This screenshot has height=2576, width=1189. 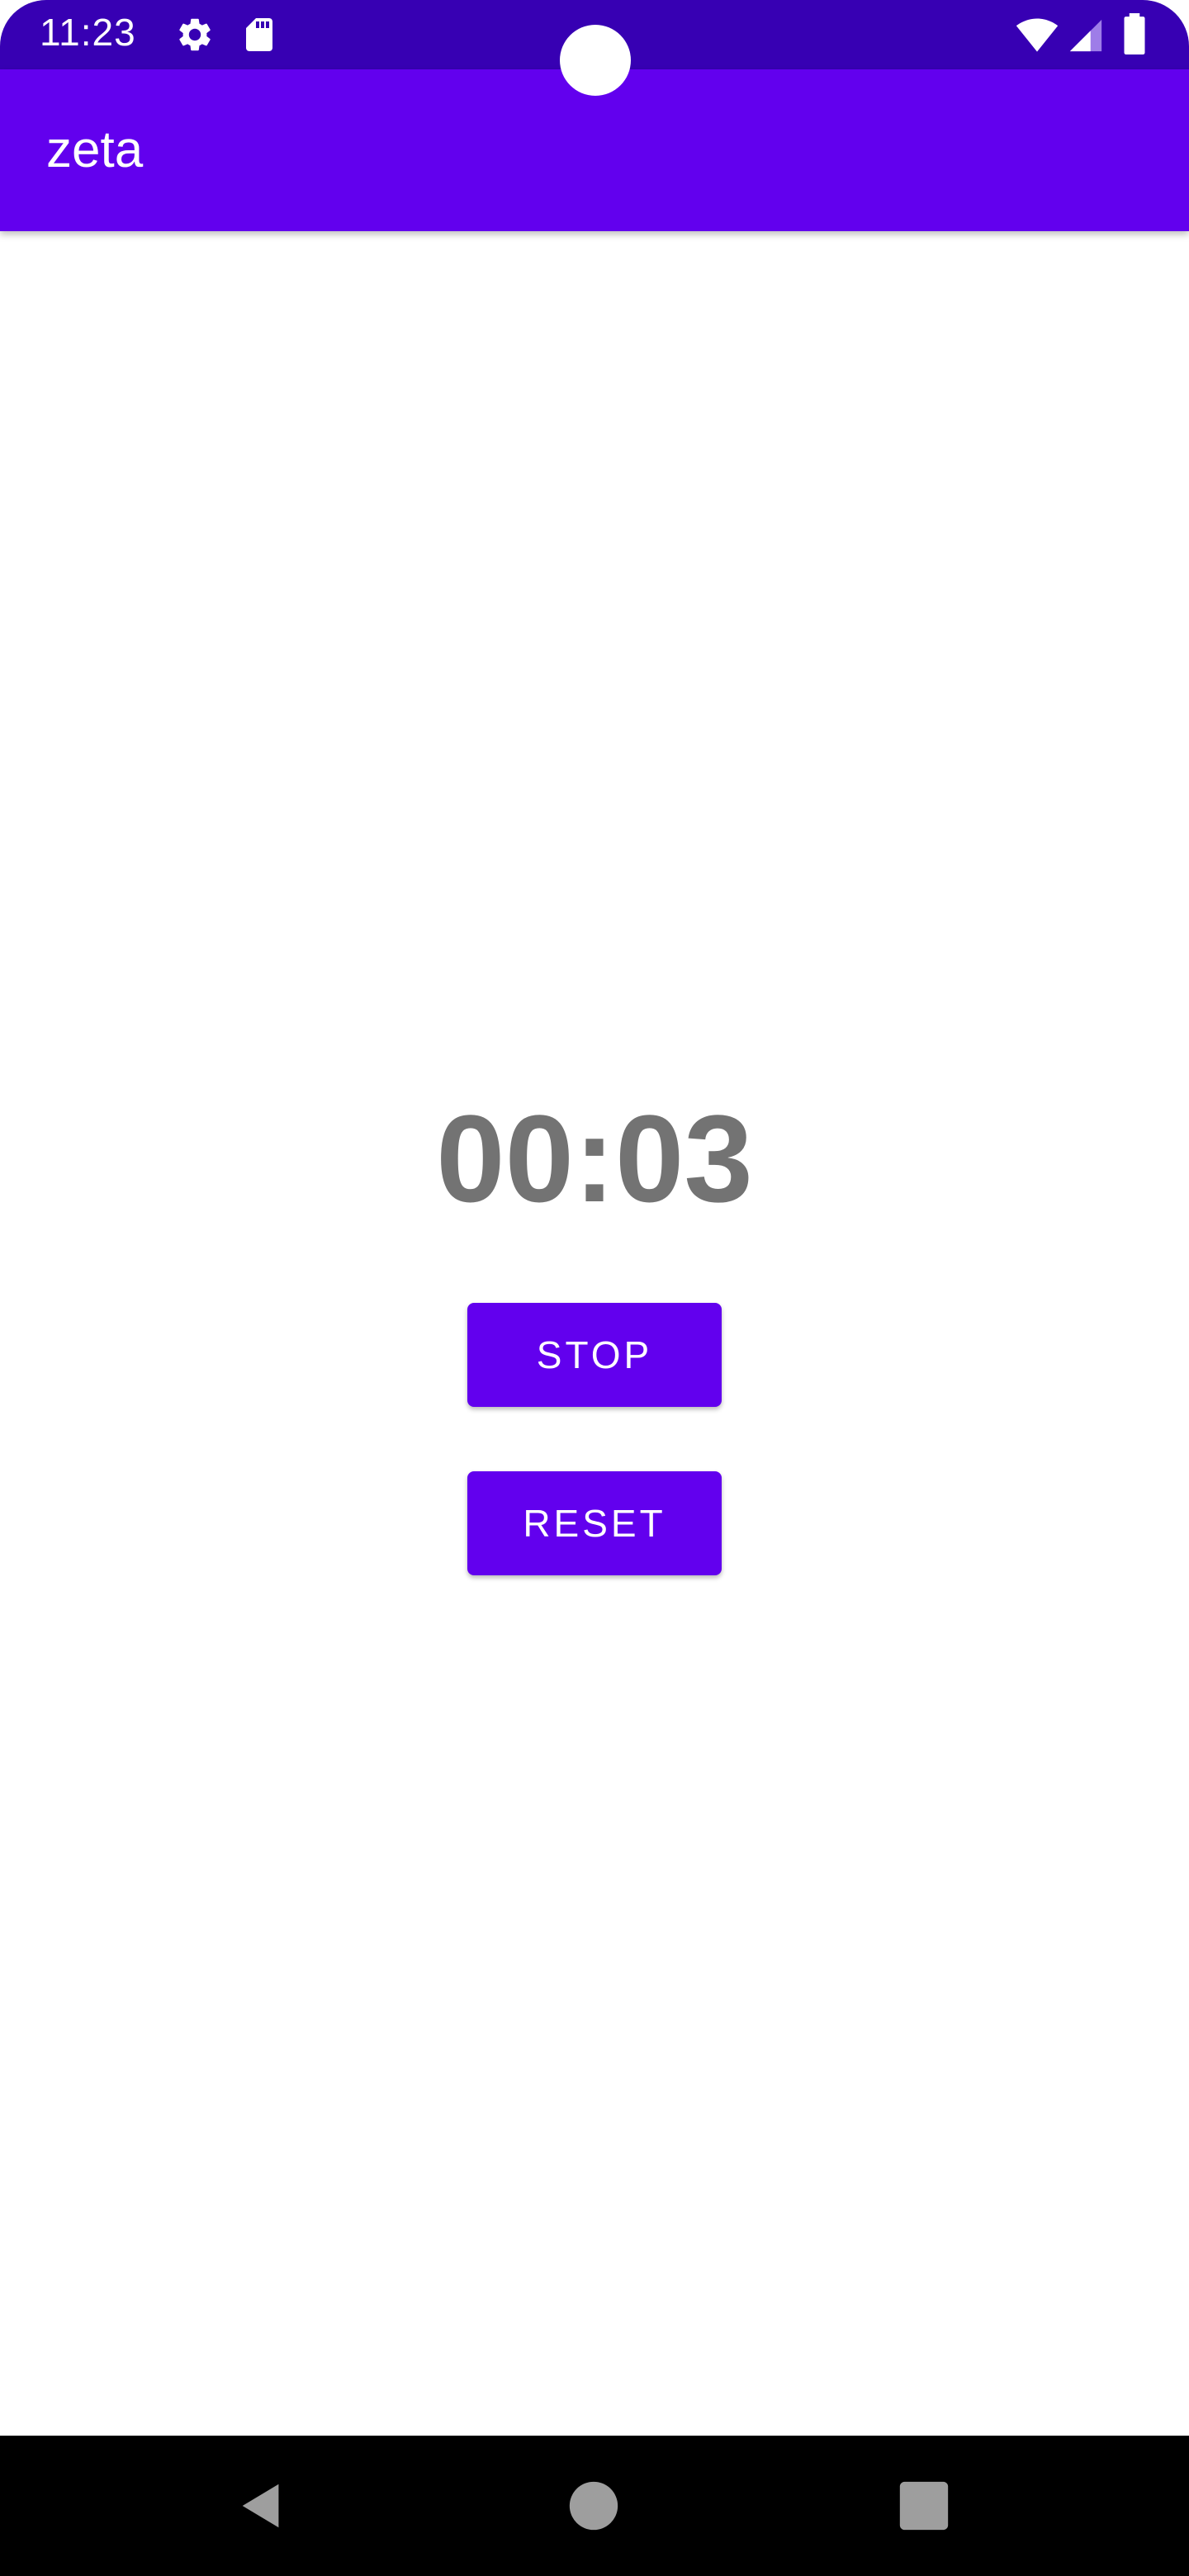 I want to click on wifi-icon, so click(x=1037, y=35).